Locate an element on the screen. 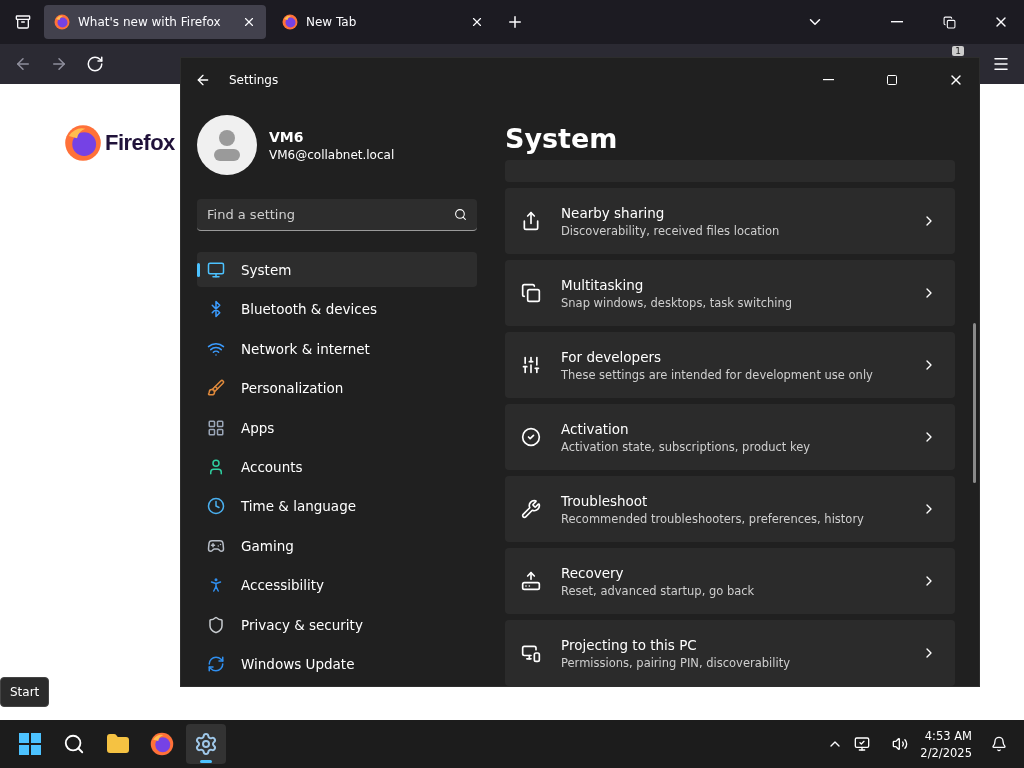  card-title: Activation is located at coordinates (595, 428).